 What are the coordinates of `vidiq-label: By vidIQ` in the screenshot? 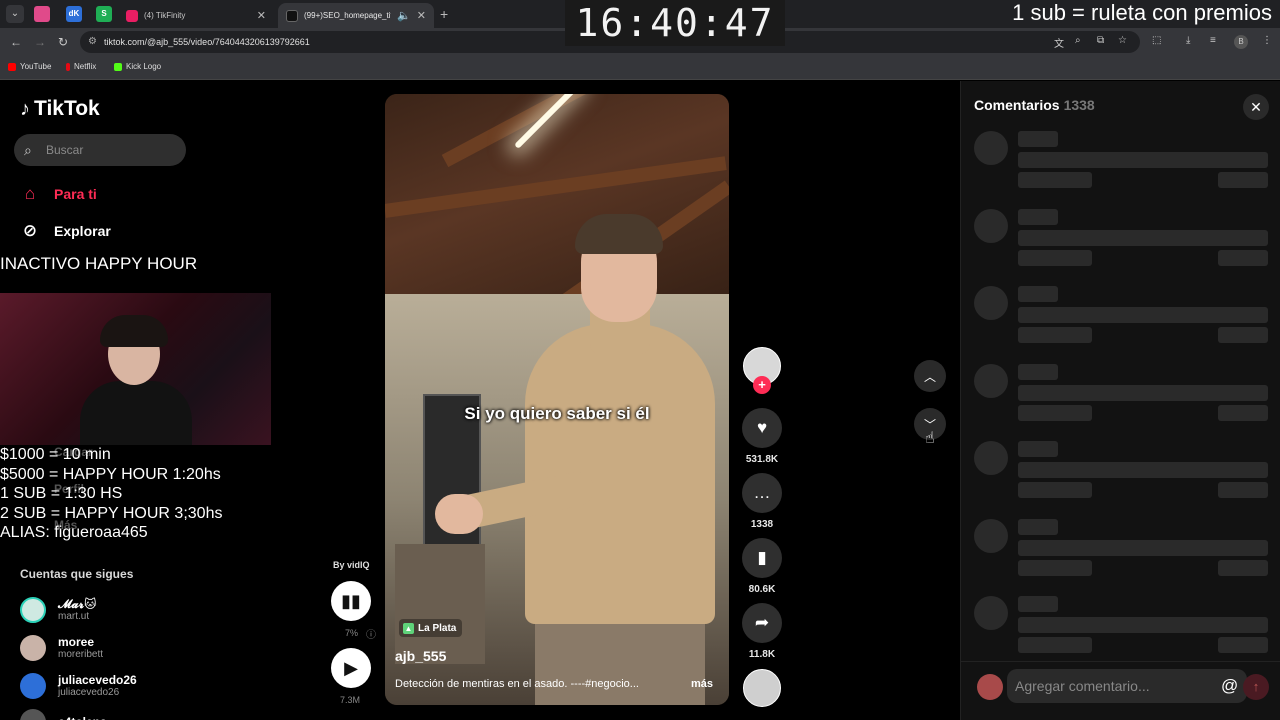 It's located at (351, 565).